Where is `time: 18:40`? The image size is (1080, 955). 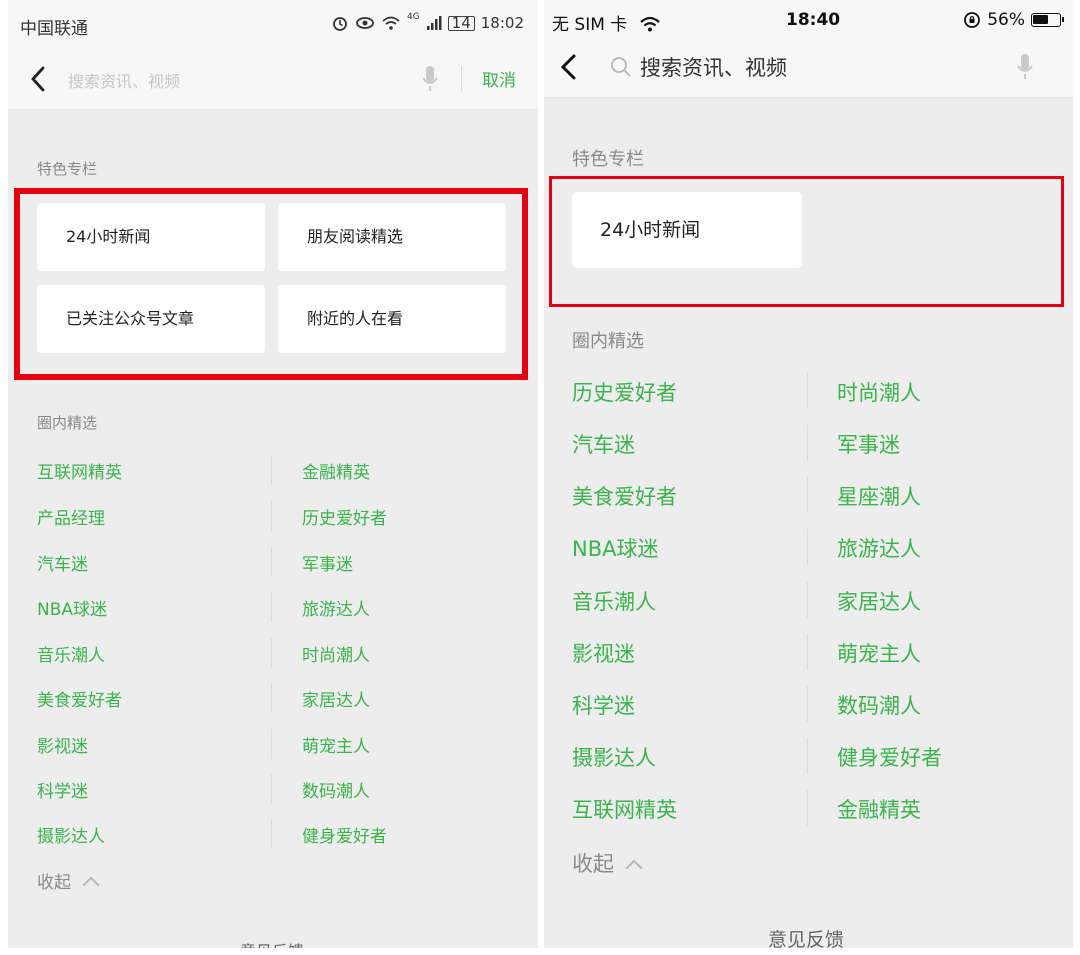 time: 18:40 is located at coordinates (813, 20).